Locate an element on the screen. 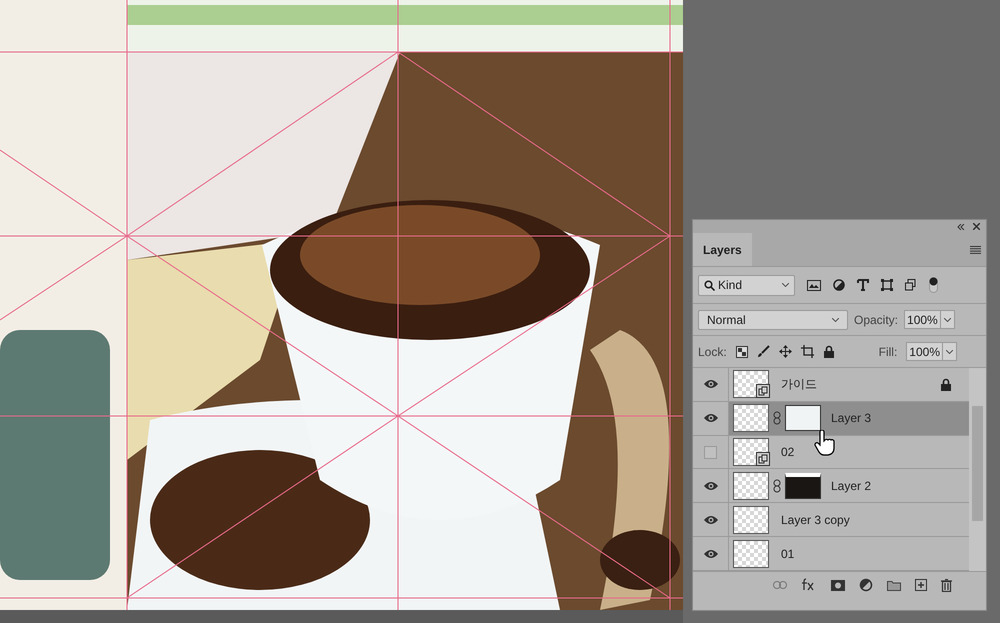 The image size is (1000, 623). layer-name: 01 is located at coordinates (787, 553).